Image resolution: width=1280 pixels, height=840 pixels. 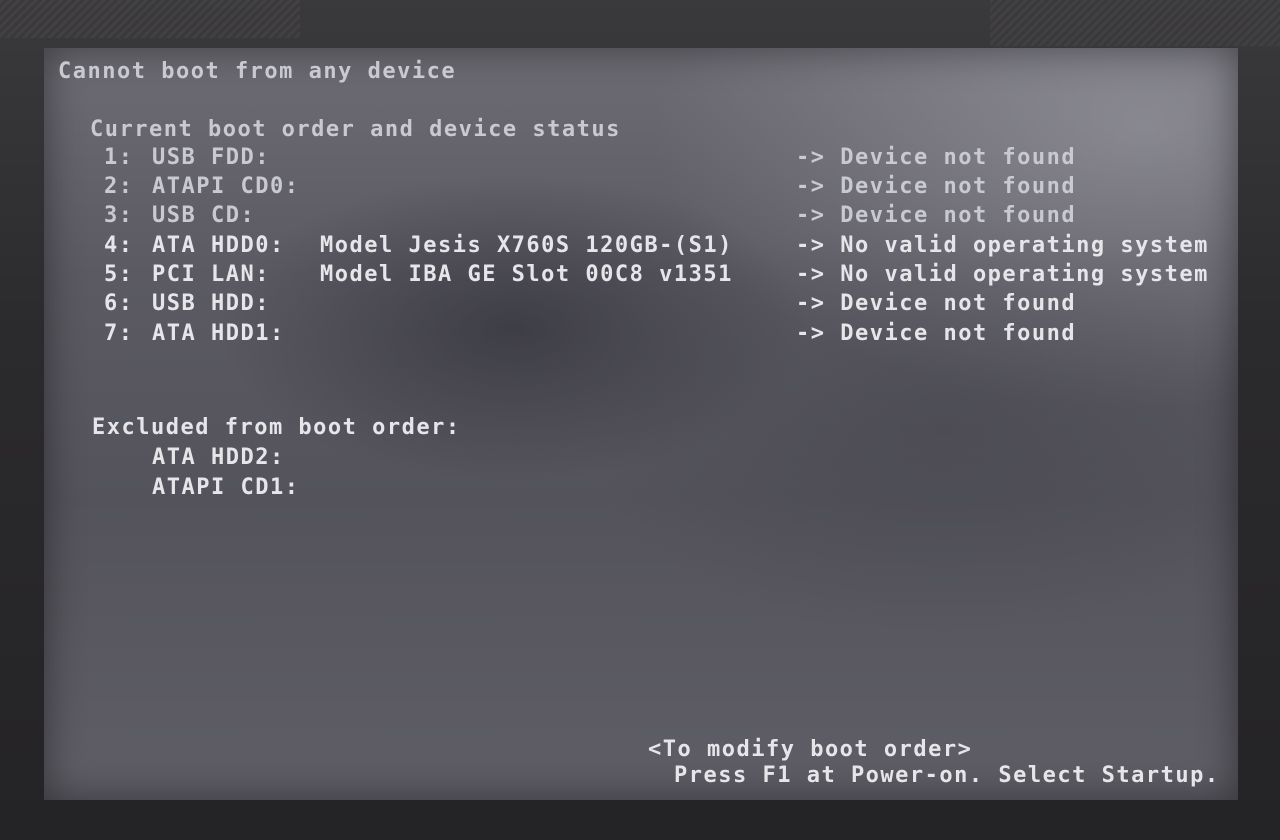 What do you see at coordinates (1135, 23) in the screenshot?
I see `bezel-texture-right` at bounding box center [1135, 23].